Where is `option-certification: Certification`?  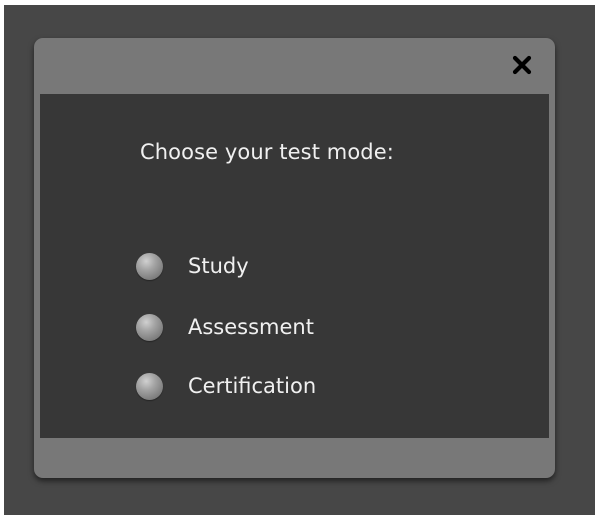 option-certification: Certification is located at coordinates (226, 386).